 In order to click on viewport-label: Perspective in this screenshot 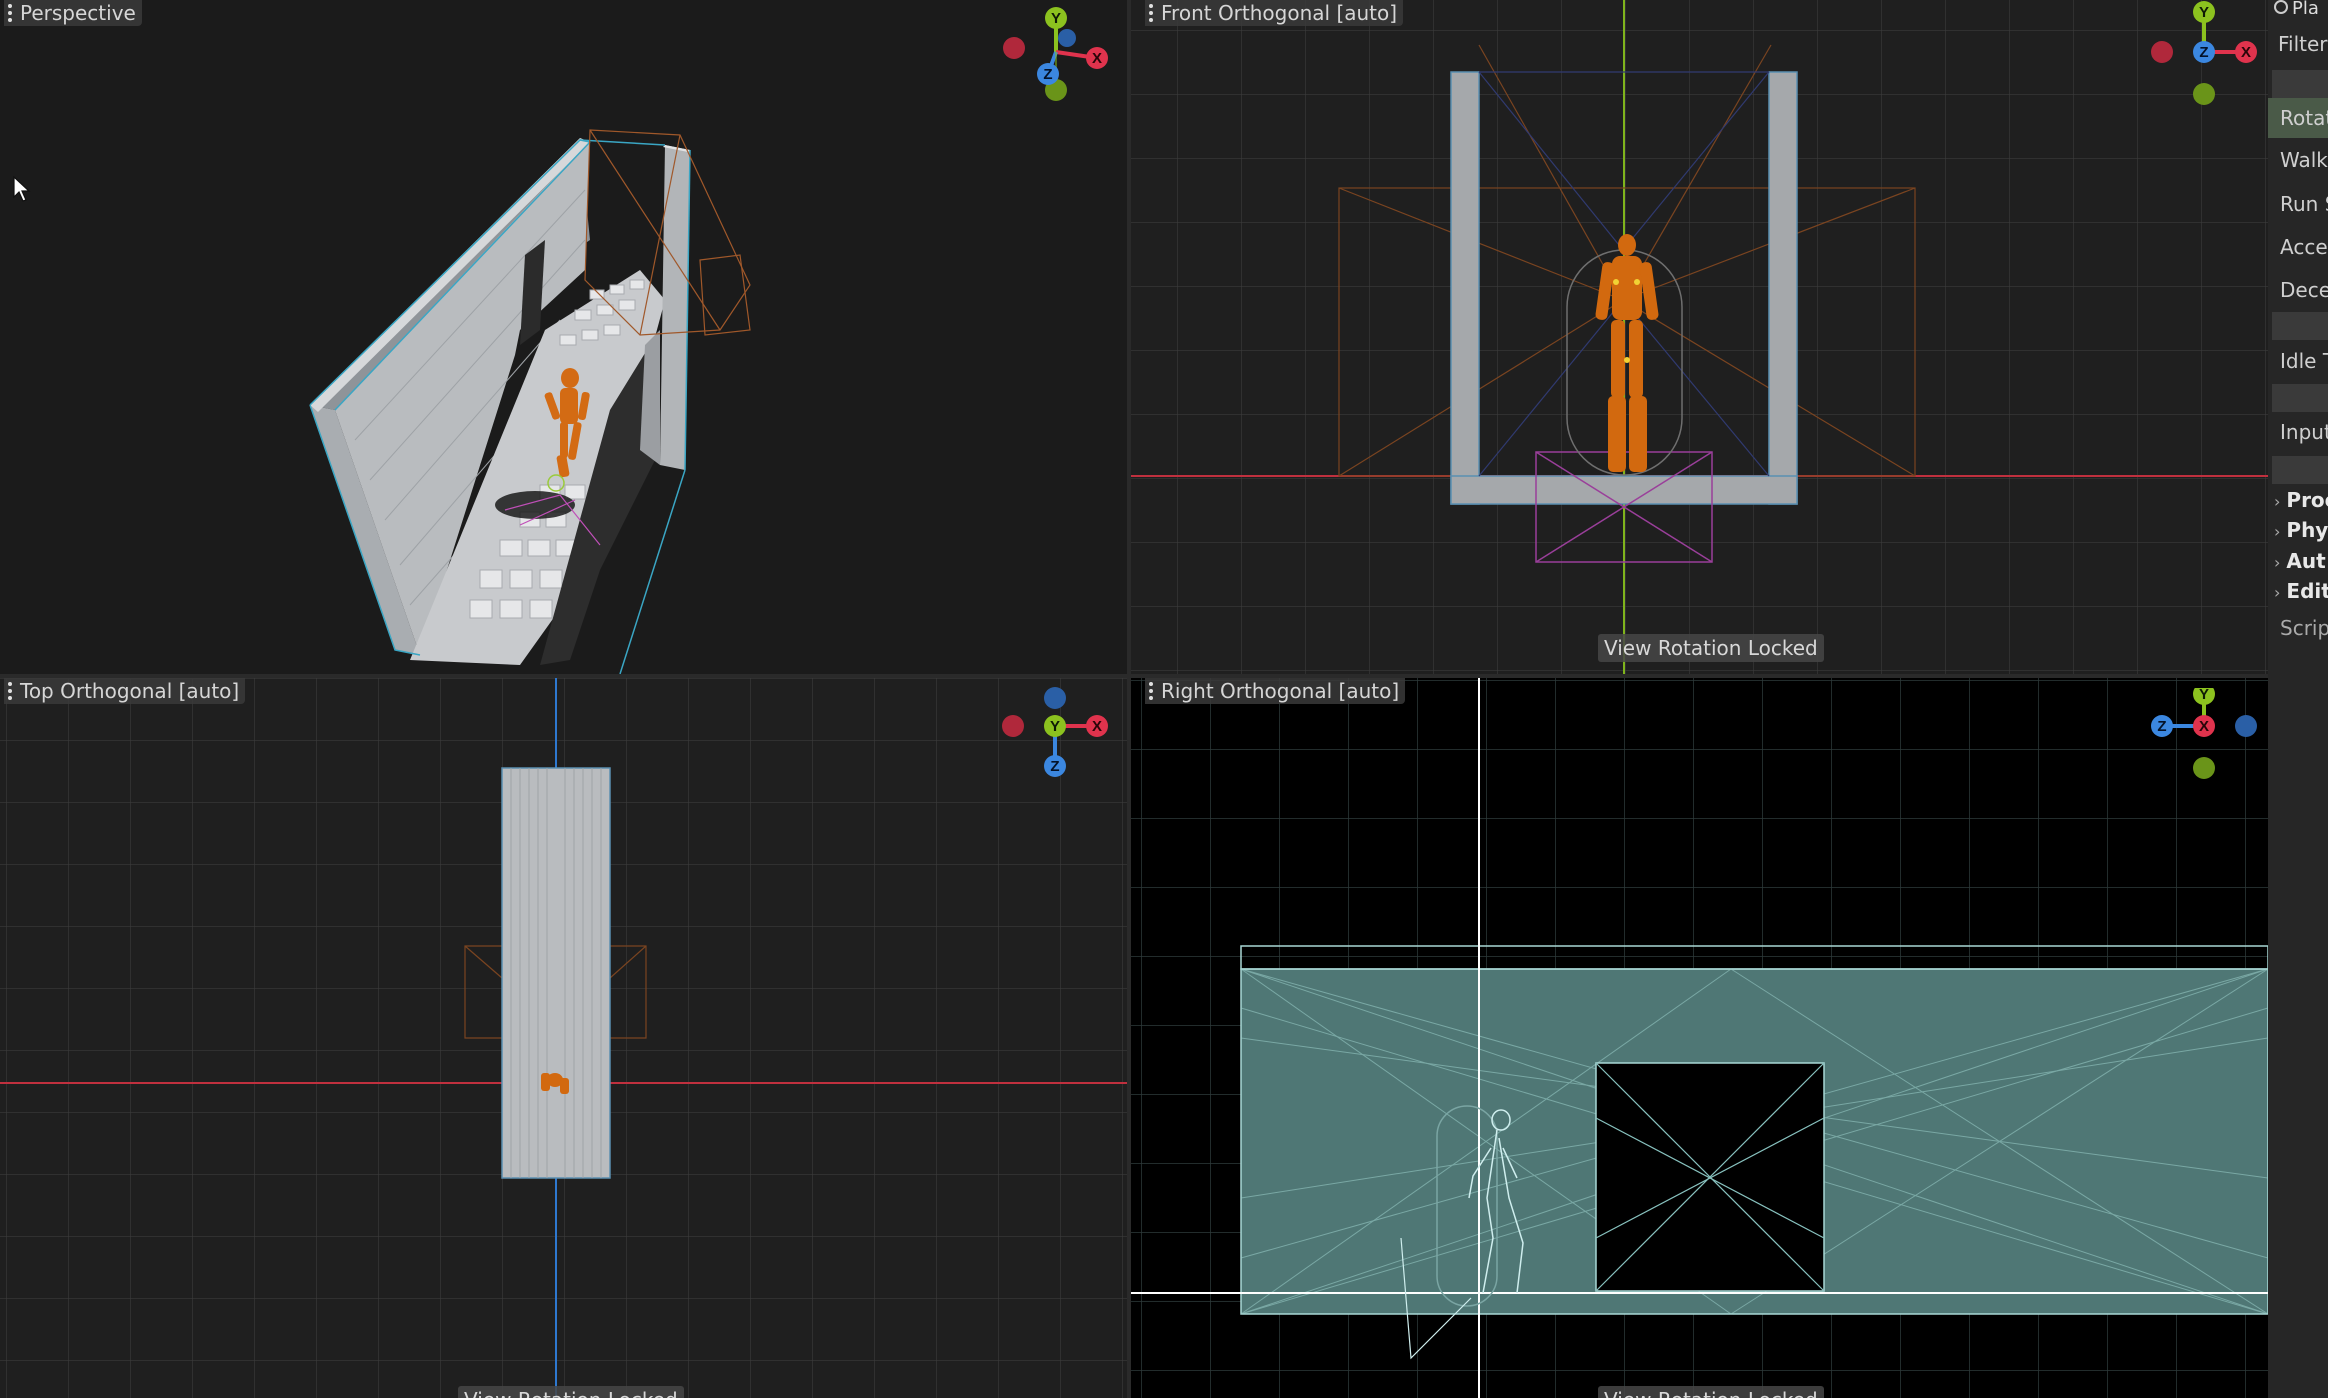, I will do `click(78, 13)`.